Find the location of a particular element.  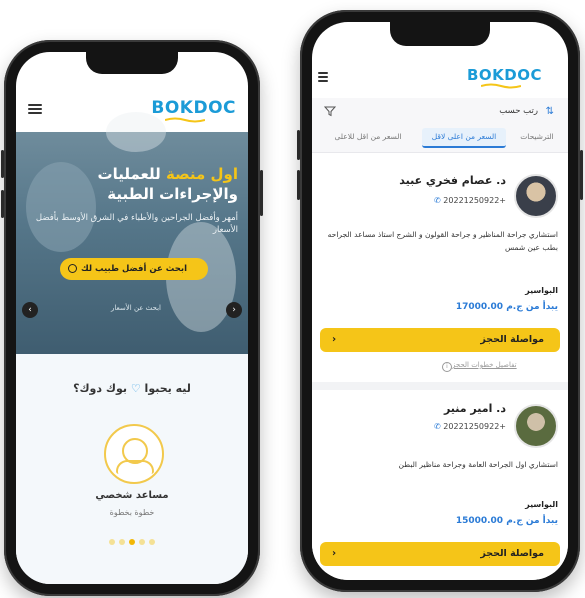

find-doctor-label: ابحث عن أفضل طبيب لك is located at coordinates (133, 269).